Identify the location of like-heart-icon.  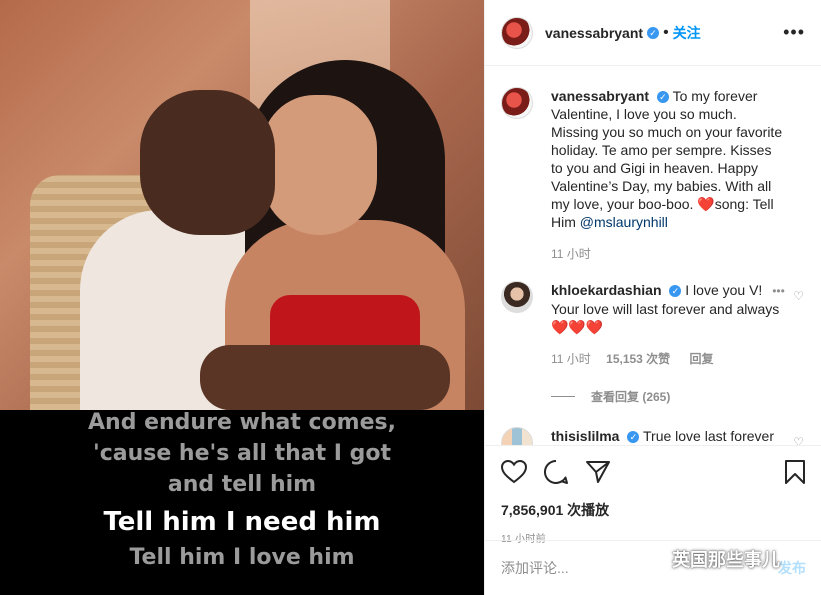
(514, 472).